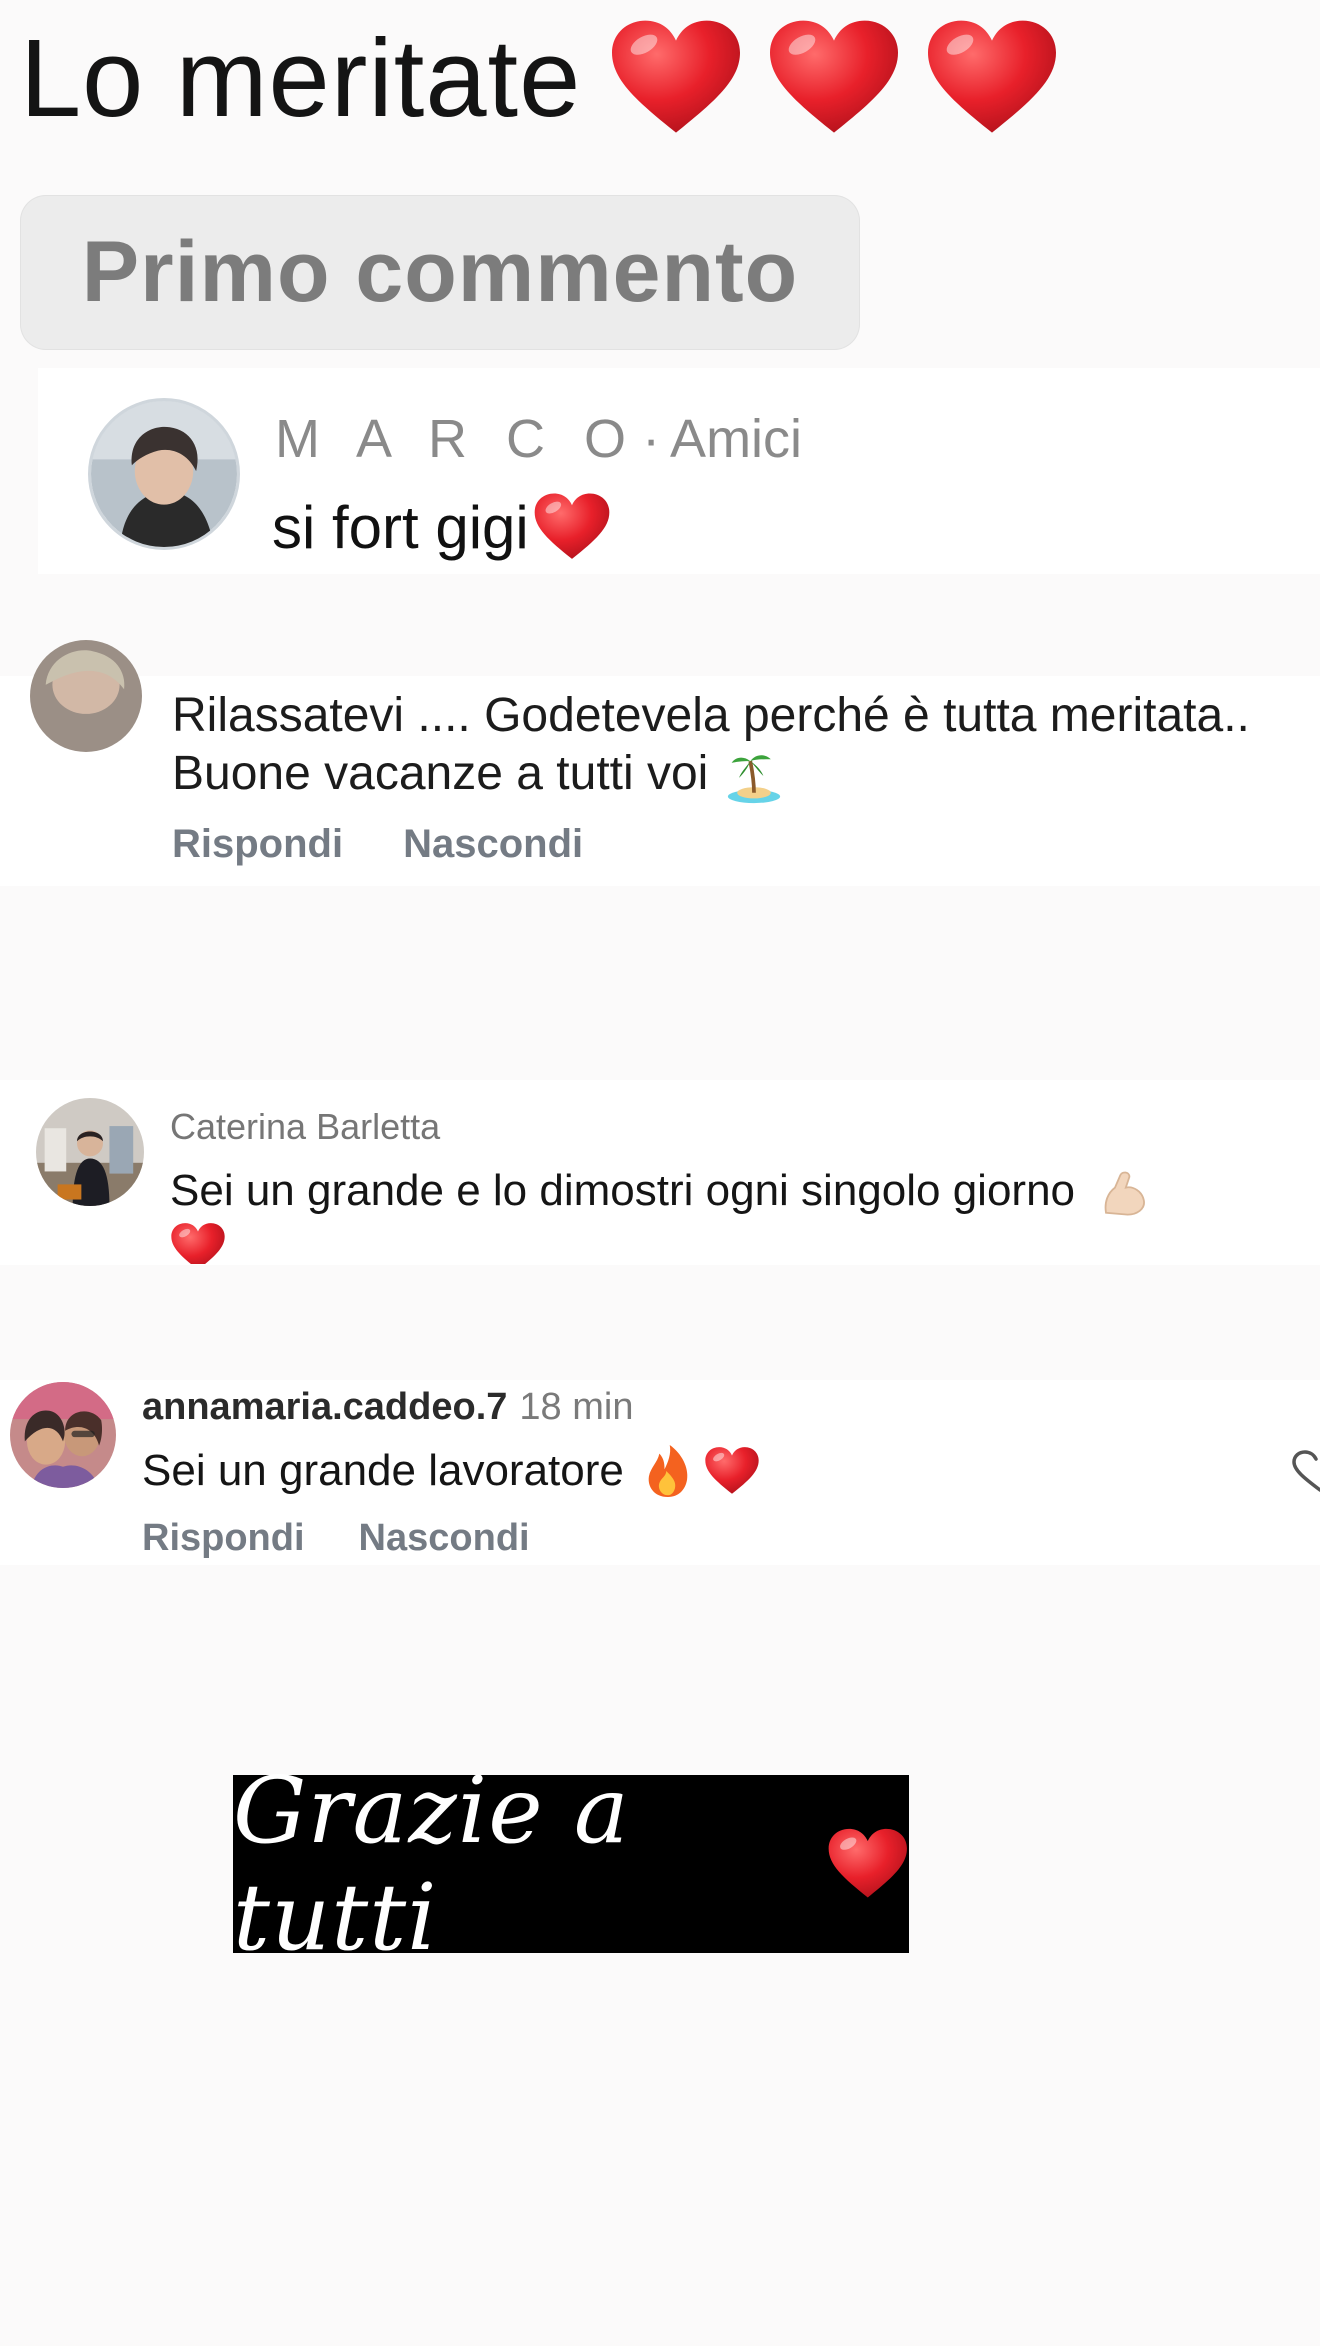  Describe the element at coordinates (440, 773) in the screenshot. I see `comment-line-text: Buone vacanze a tutti voi` at that location.